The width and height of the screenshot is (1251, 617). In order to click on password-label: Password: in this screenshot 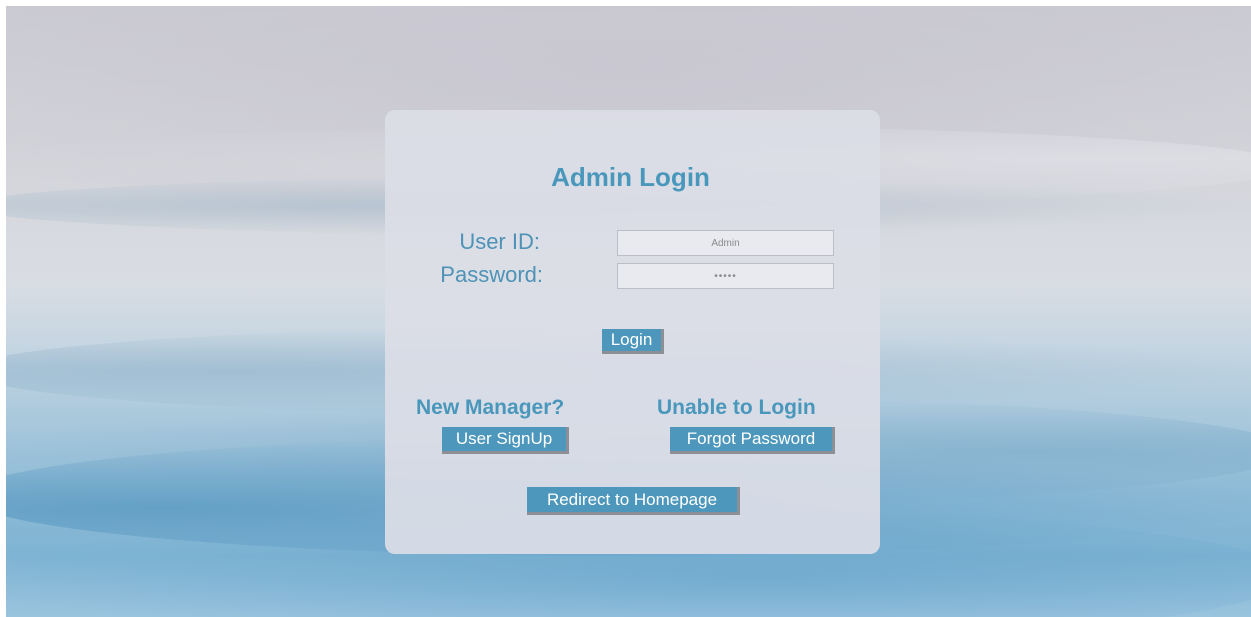, I will do `click(491, 274)`.